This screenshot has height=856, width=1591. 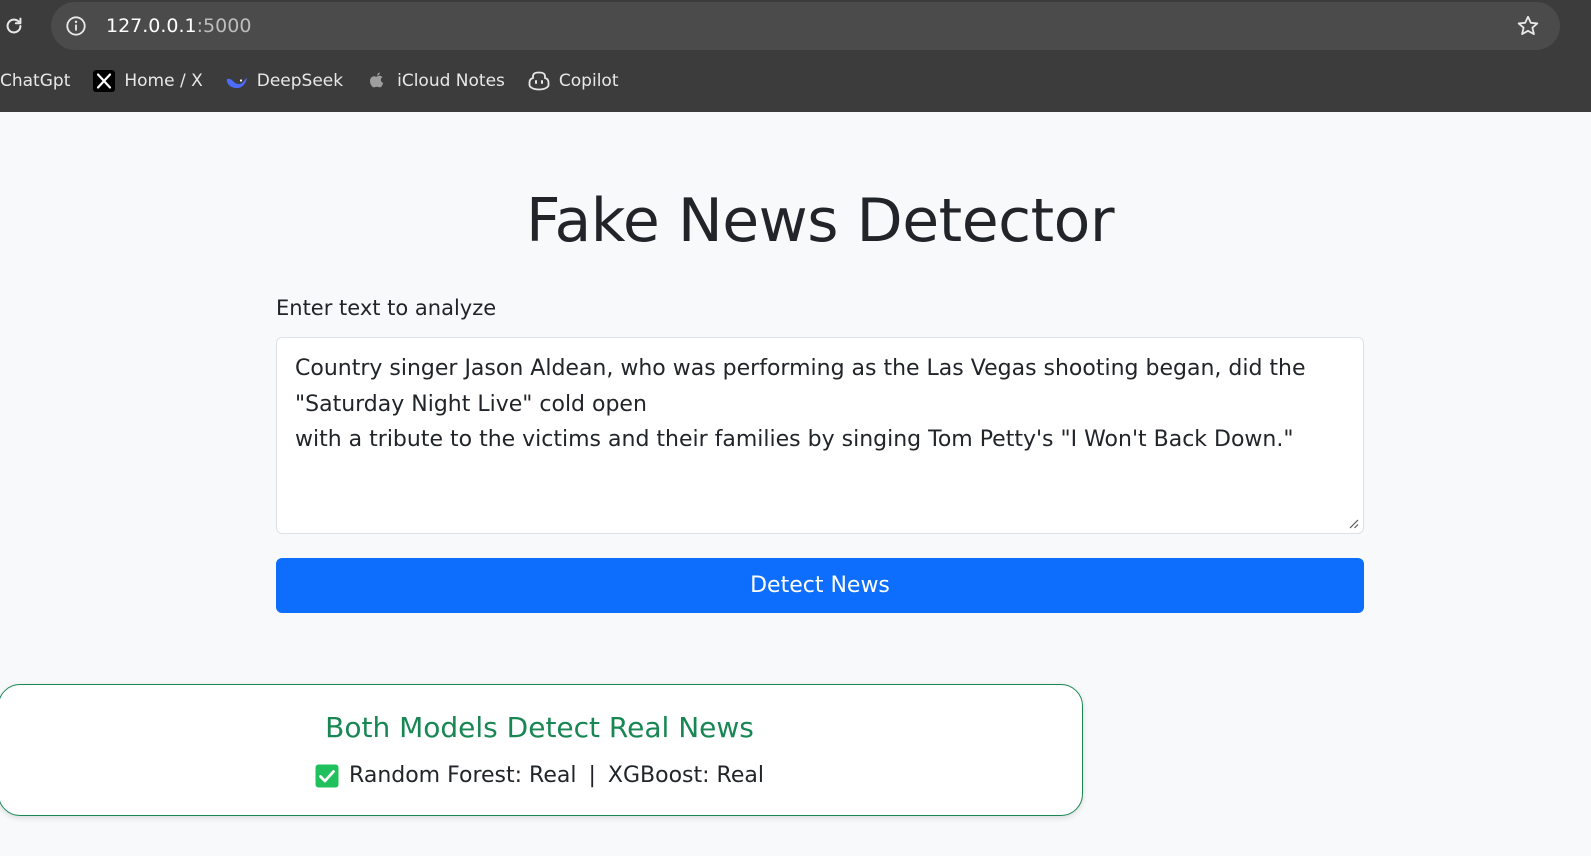 I want to click on bookmark-label: DeepSeek, so click(x=300, y=81).